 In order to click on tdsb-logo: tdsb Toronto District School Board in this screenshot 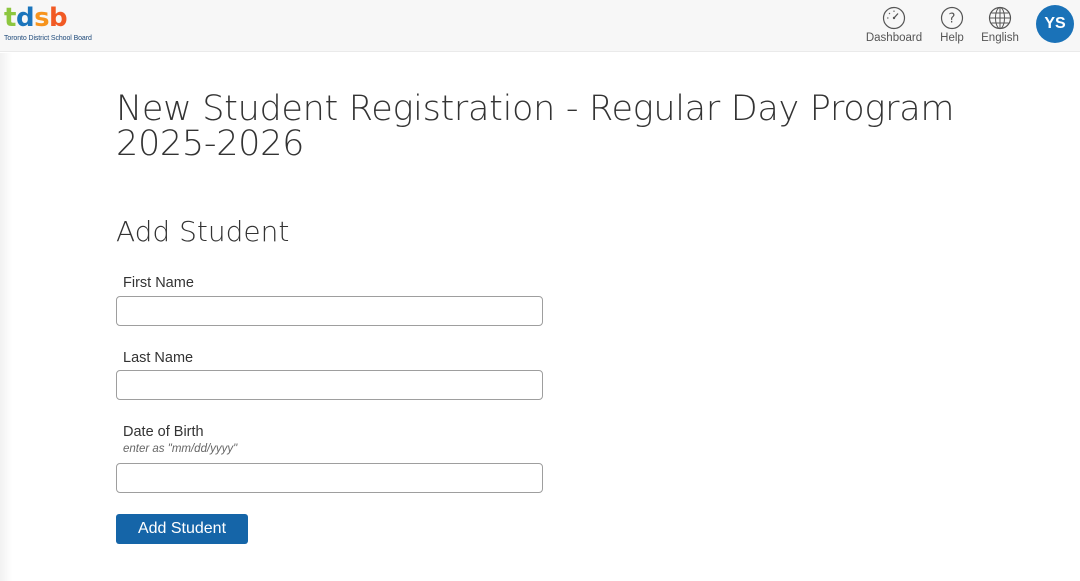, I will do `click(48, 23)`.